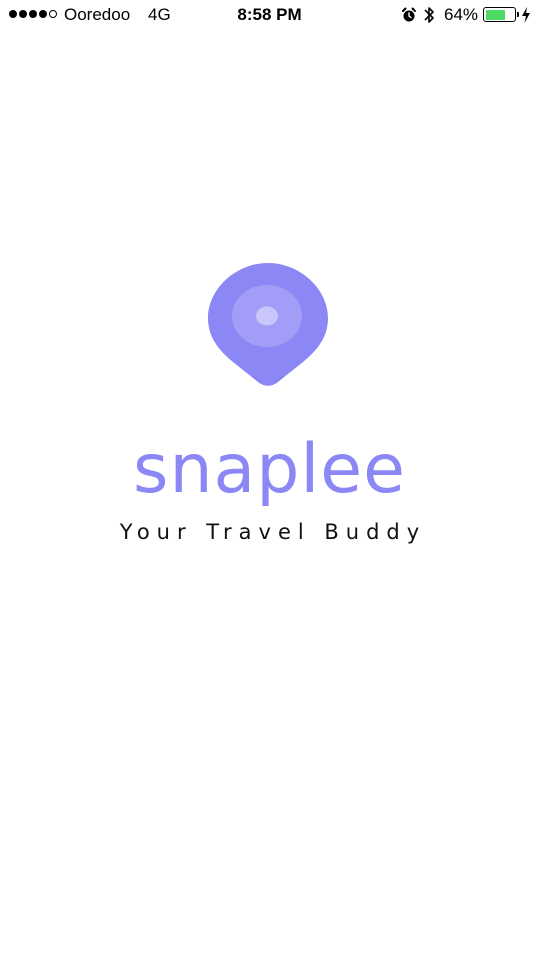  Describe the element at coordinates (273, 532) in the screenshot. I see `tagline: Your Travel Buddy` at that location.